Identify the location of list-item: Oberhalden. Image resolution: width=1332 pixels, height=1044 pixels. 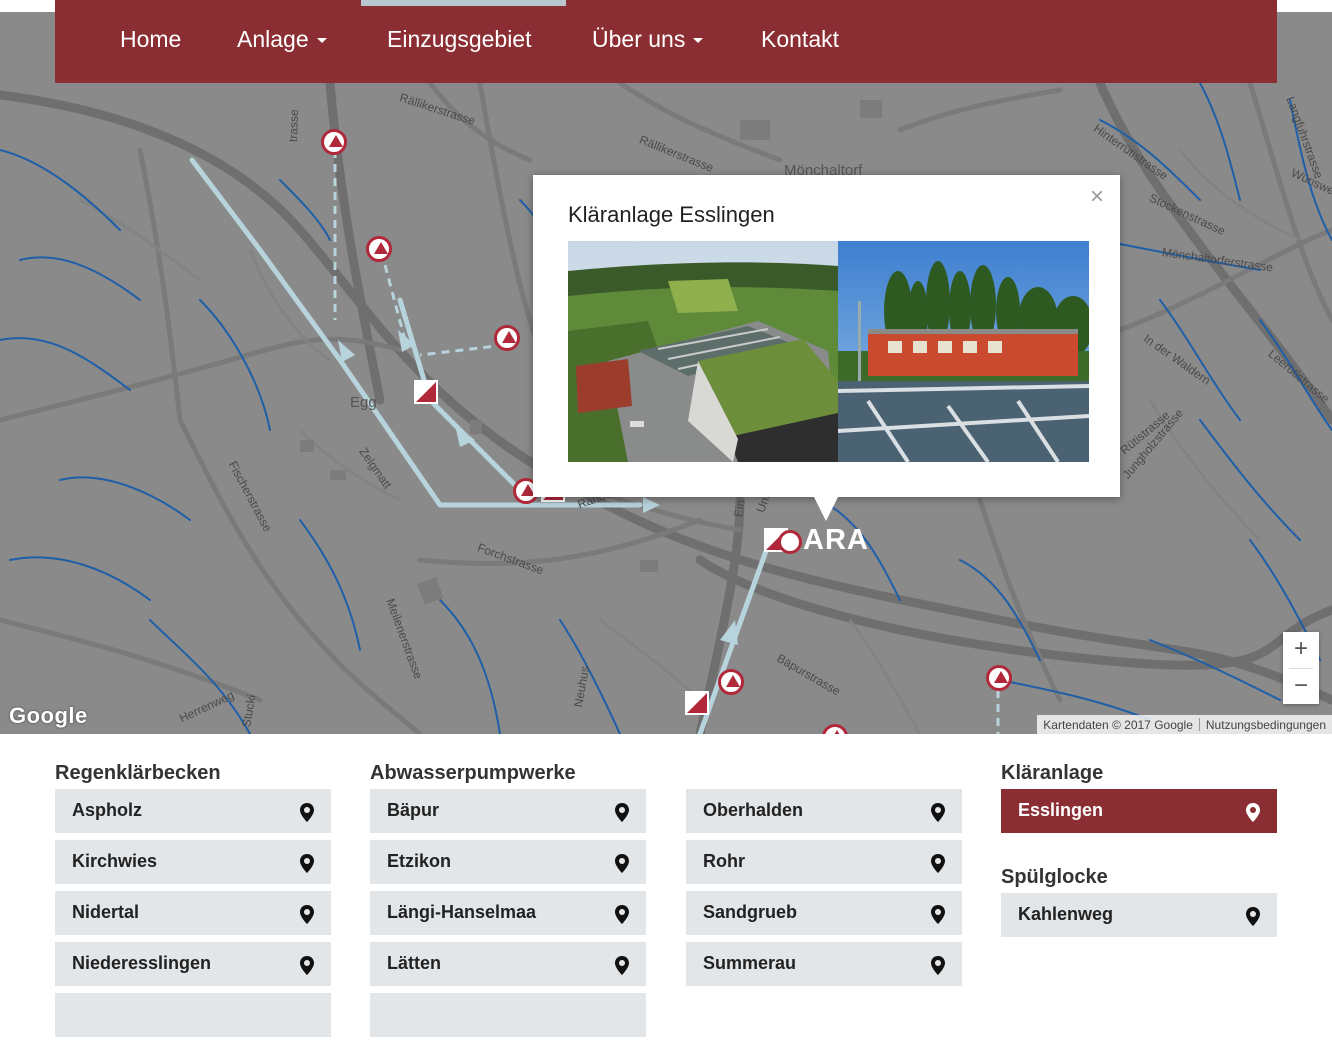
(824, 811).